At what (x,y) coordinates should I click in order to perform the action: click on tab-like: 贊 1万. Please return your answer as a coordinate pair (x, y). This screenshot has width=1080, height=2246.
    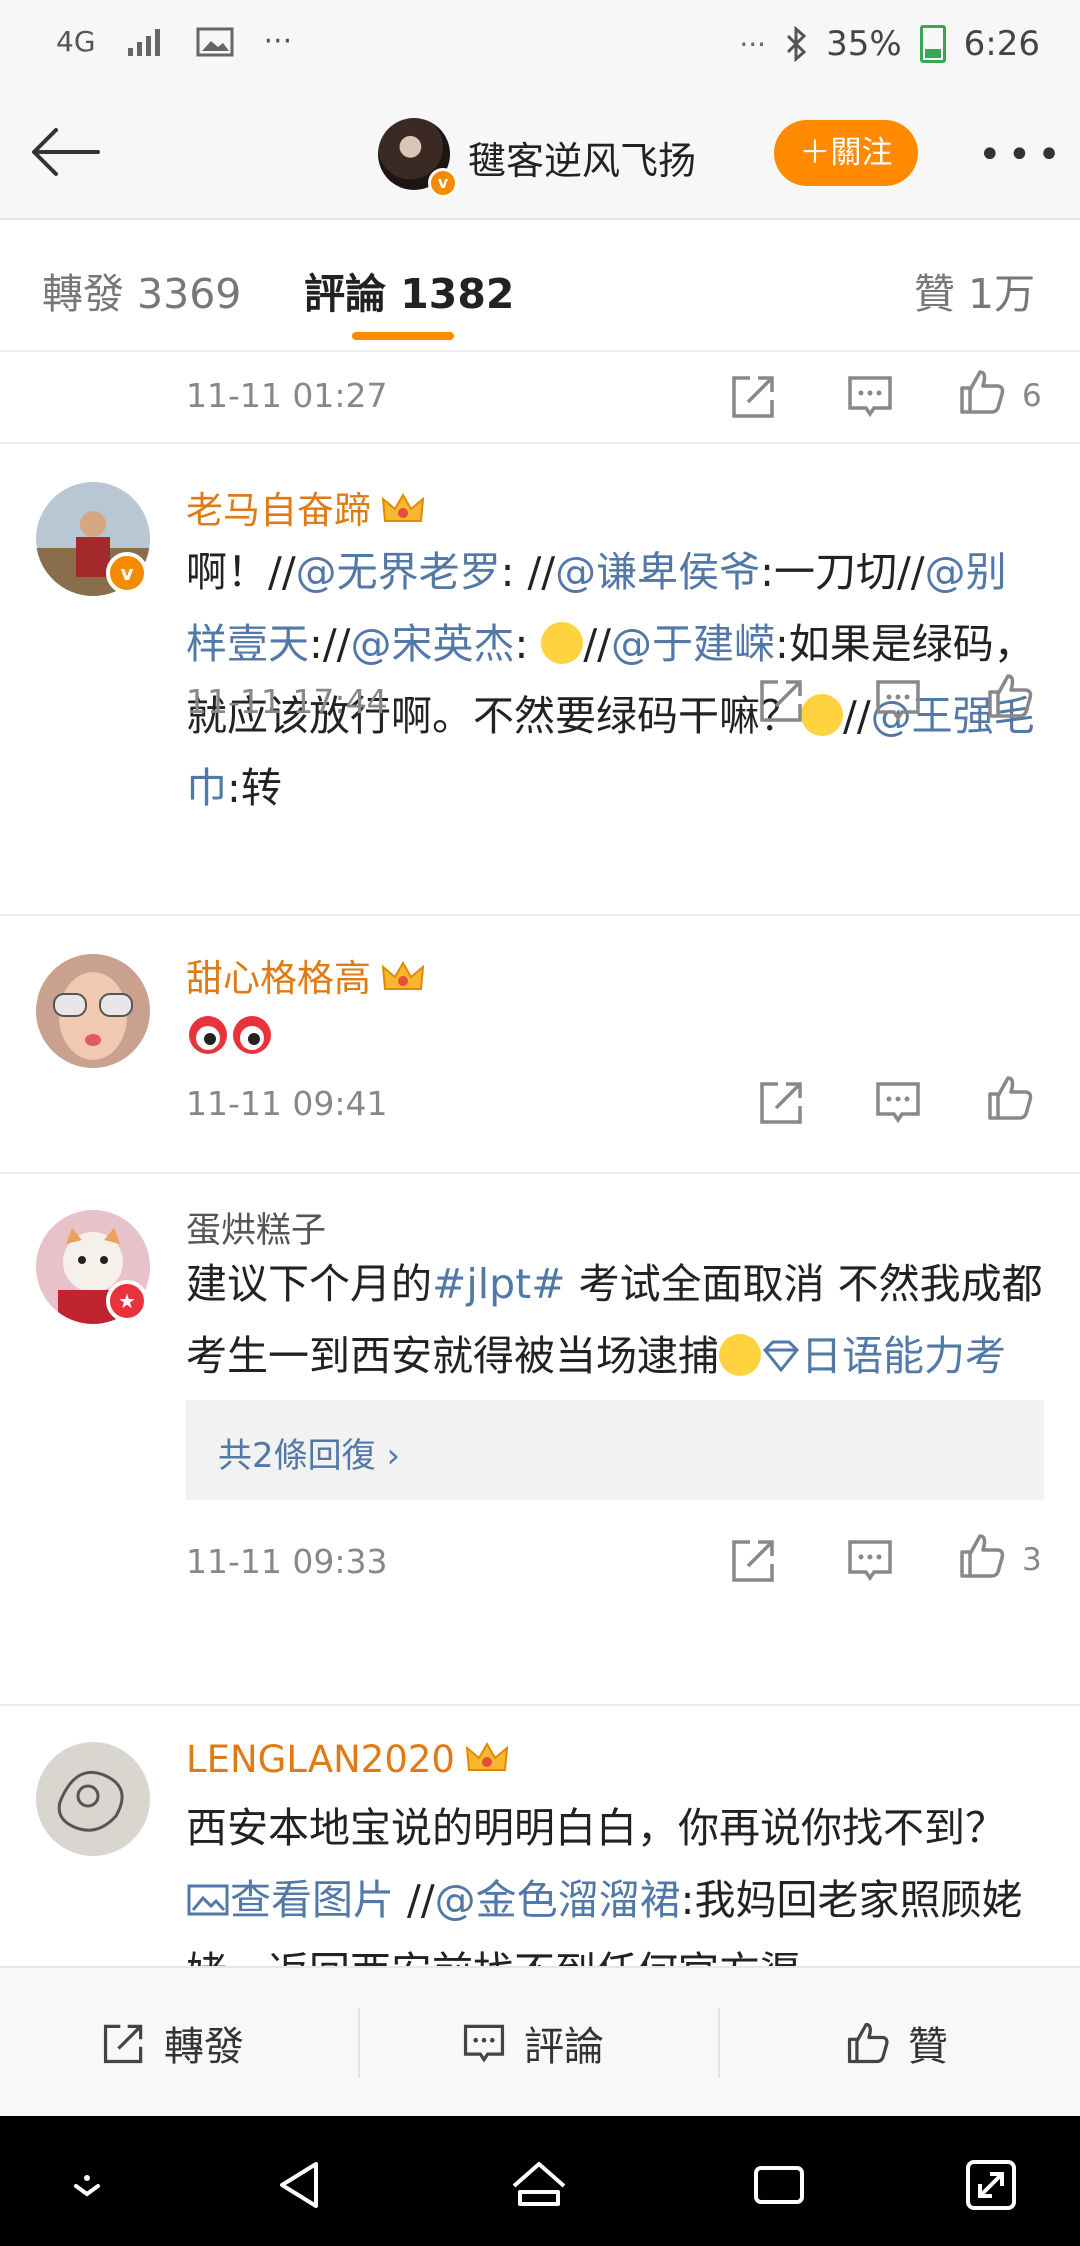
    Looking at the image, I should click on (974, 290).